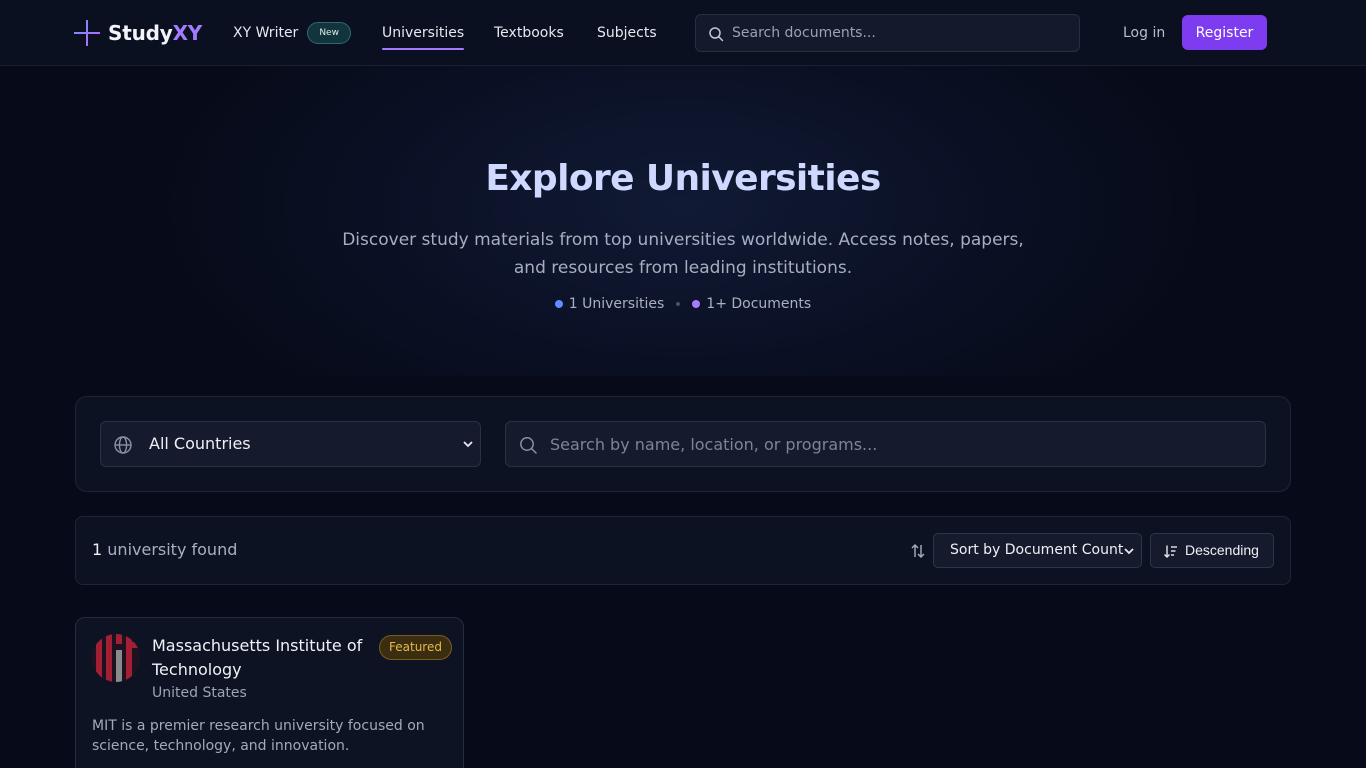 The image size is (1366, 768). I want to click on nav-subjects: Subjects, so click(627, 33).